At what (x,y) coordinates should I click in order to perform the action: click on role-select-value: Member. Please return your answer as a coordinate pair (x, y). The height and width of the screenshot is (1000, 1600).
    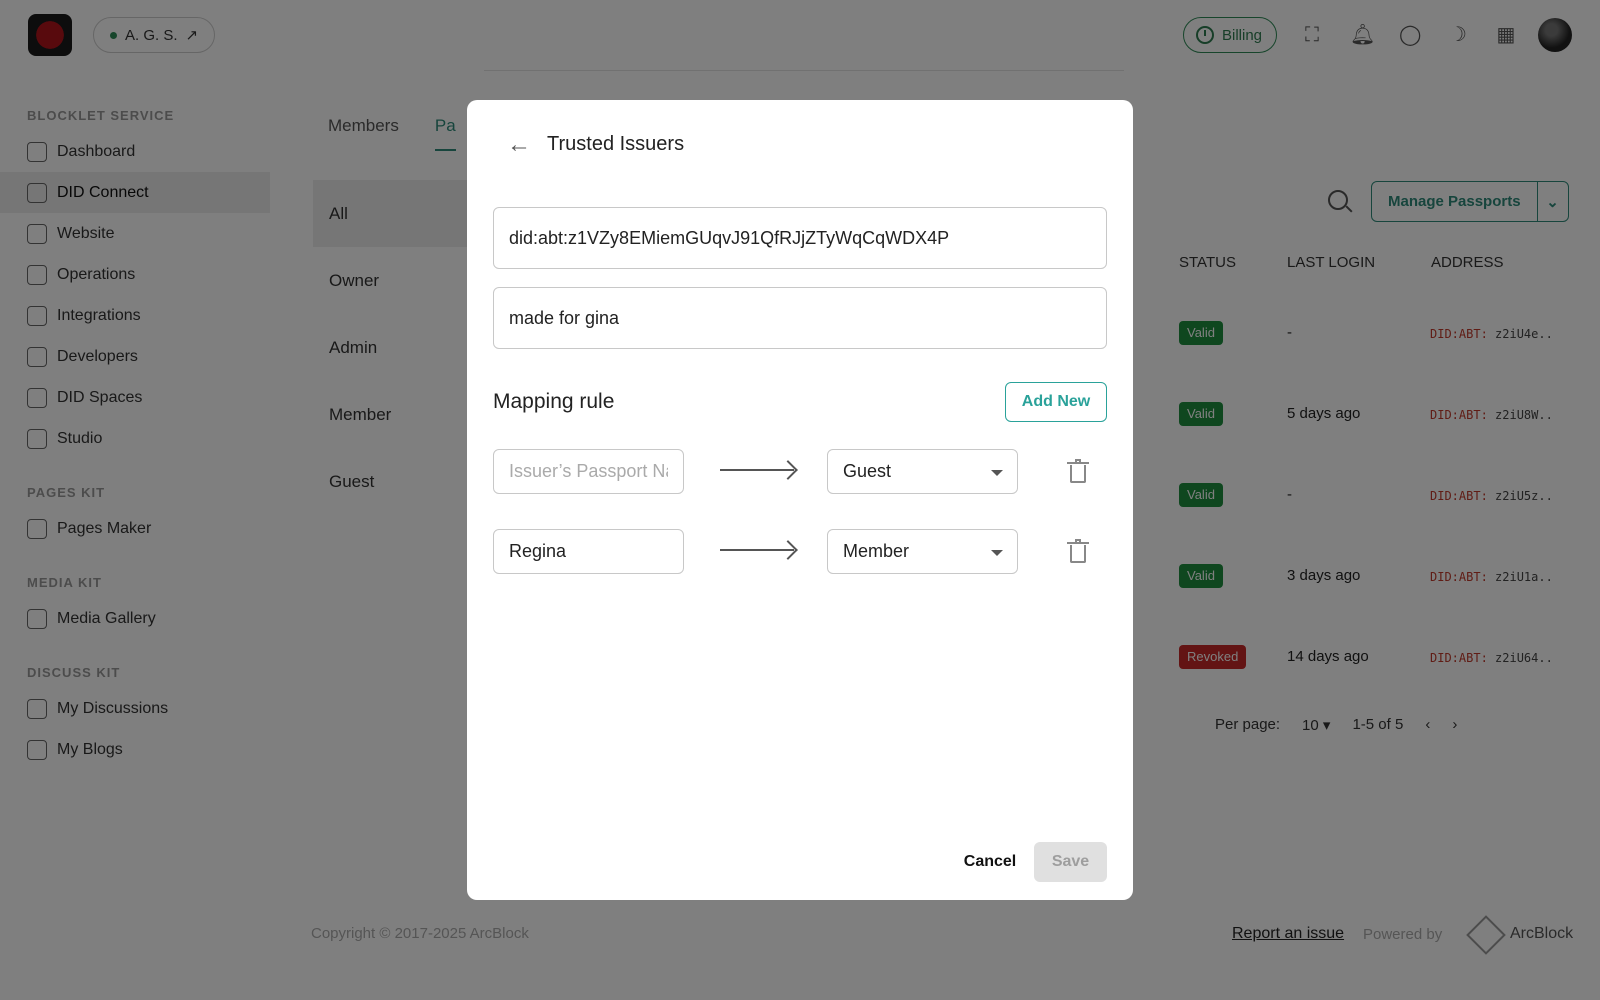
    Looking at the image, I should click on (876, 551).